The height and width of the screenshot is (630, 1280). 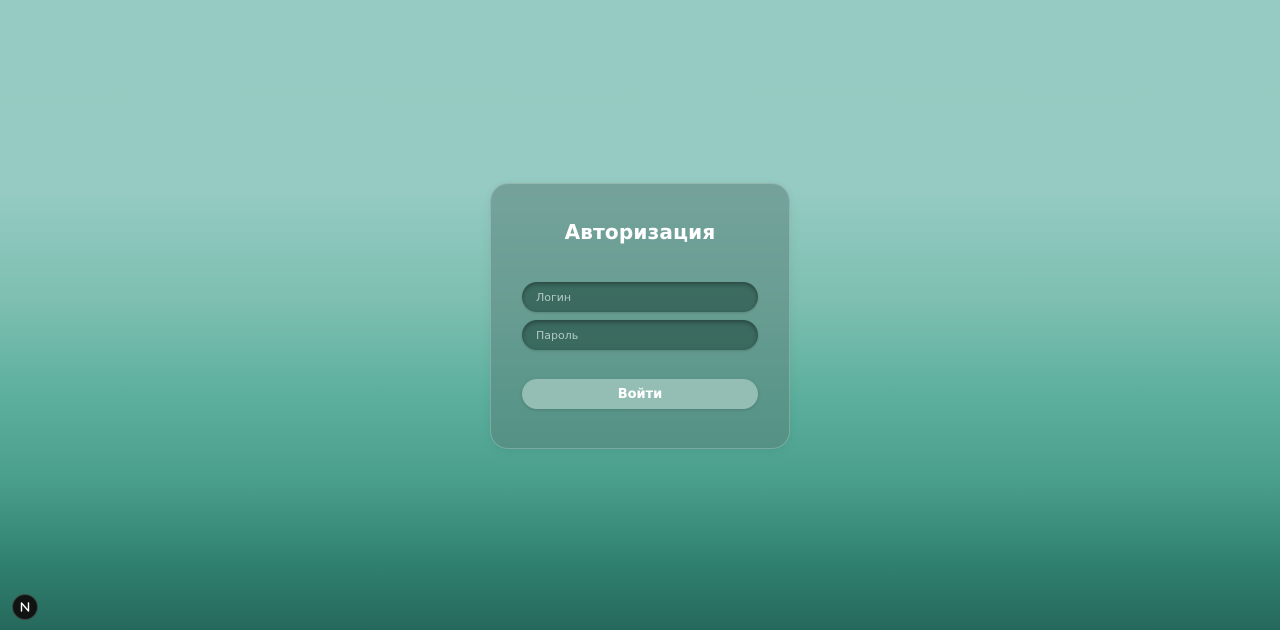 What do you see at coordinates (640, 297) in the screenshot?
I see `login-input` at bounding box center [640, 297].